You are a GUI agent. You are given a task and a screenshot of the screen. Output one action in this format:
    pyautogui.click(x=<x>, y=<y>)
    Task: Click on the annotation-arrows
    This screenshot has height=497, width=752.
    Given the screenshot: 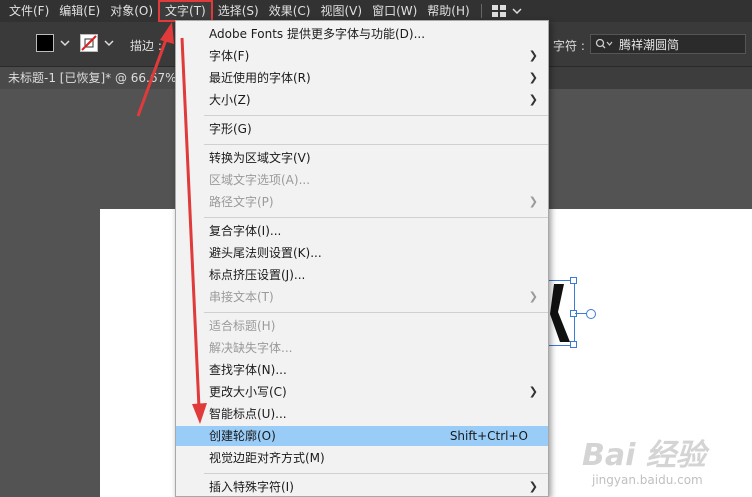 What is the action you would take?
    pyautogui.click(x=171, y=223)
    